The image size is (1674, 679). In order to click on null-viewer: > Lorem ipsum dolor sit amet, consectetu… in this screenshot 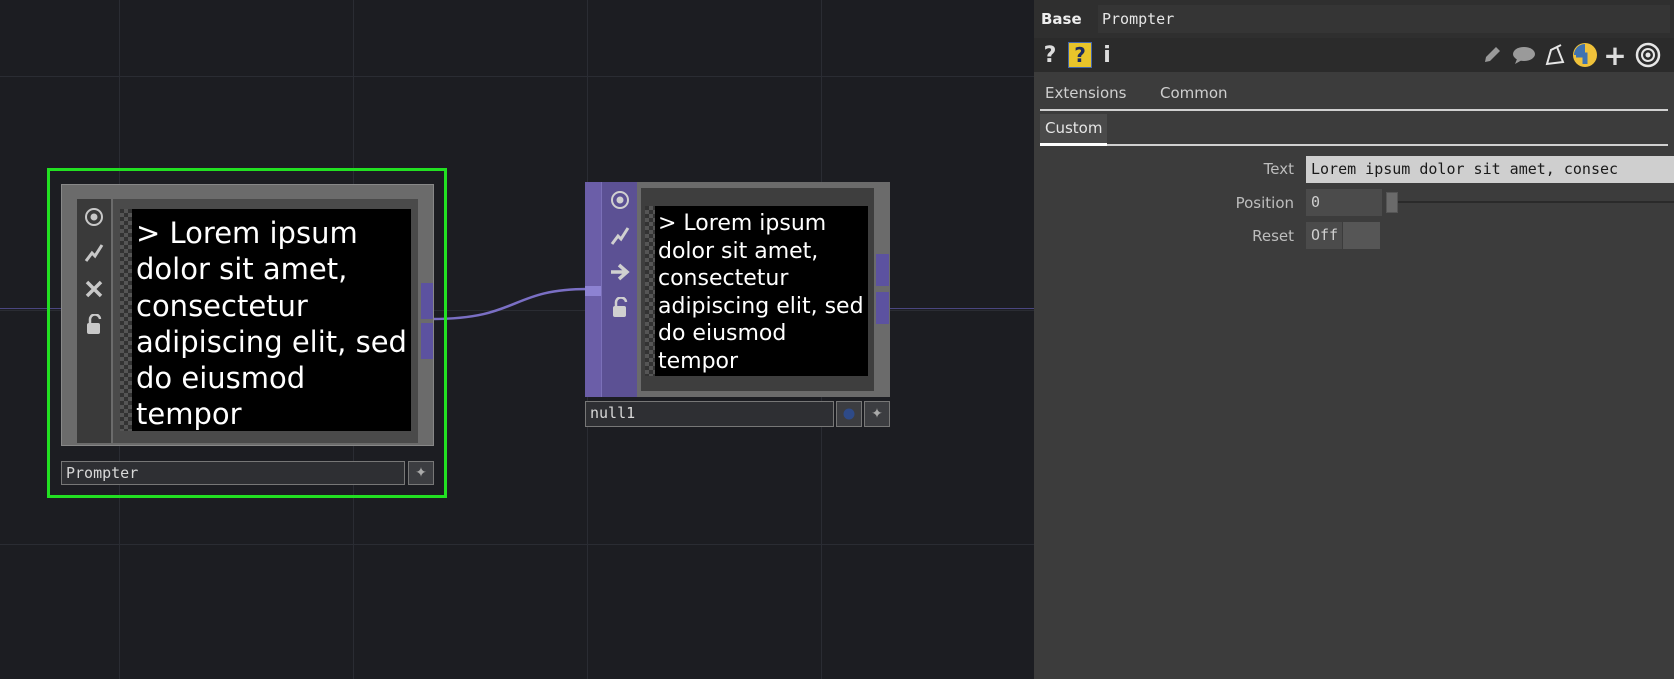, I will do `click(761, 291)`.